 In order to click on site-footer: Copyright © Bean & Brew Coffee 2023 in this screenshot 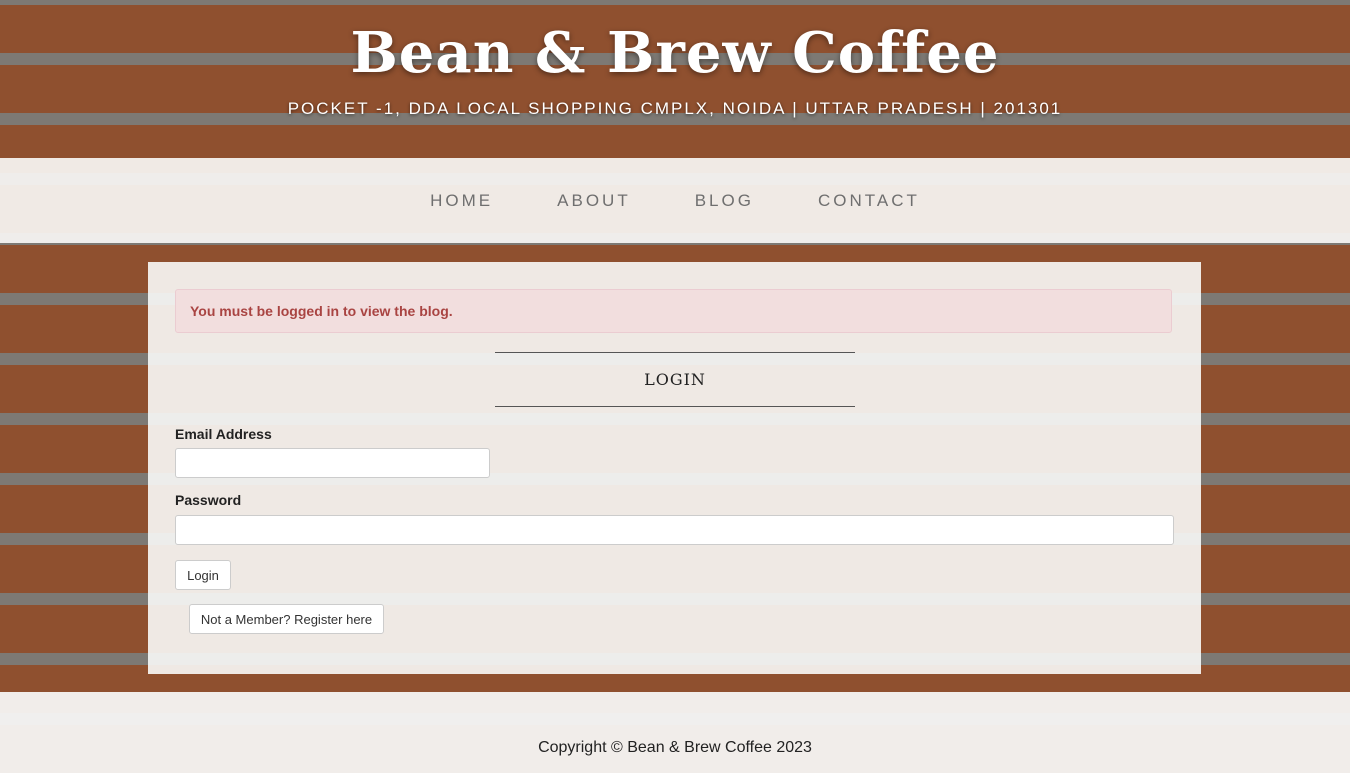, I will do `click(675, 732)`.